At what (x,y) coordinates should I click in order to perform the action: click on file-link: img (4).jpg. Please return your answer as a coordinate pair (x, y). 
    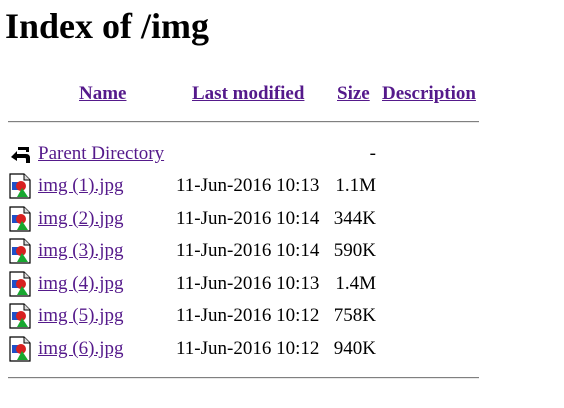
    Looking at the image, I should click on (81, 284).